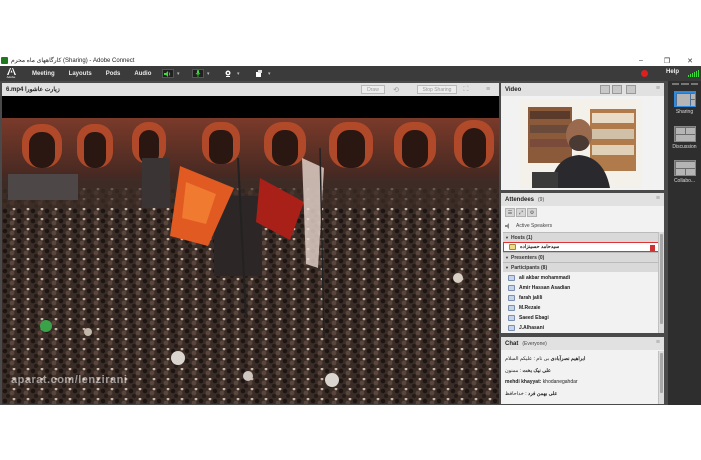 The width and height of the screenshot is (701, 460). What do you see at coordinates (541, 199) in the screenshot?
I see `attendee-count: (9)` at bounding box center [541, 199].